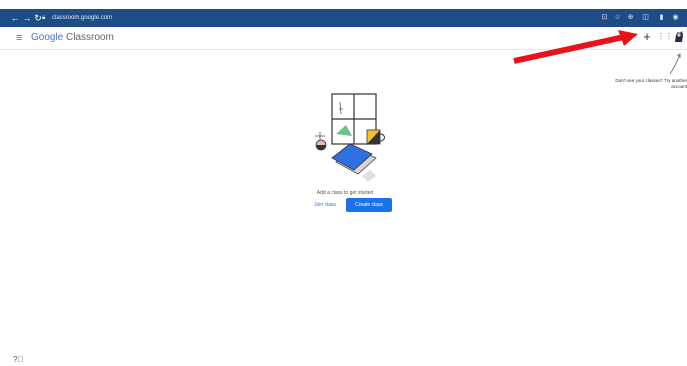 This screenshot has height=366, width=687. Describe the element at coordinates (47, 37) in the screenshot. I see `brand-google: Google` at that location.